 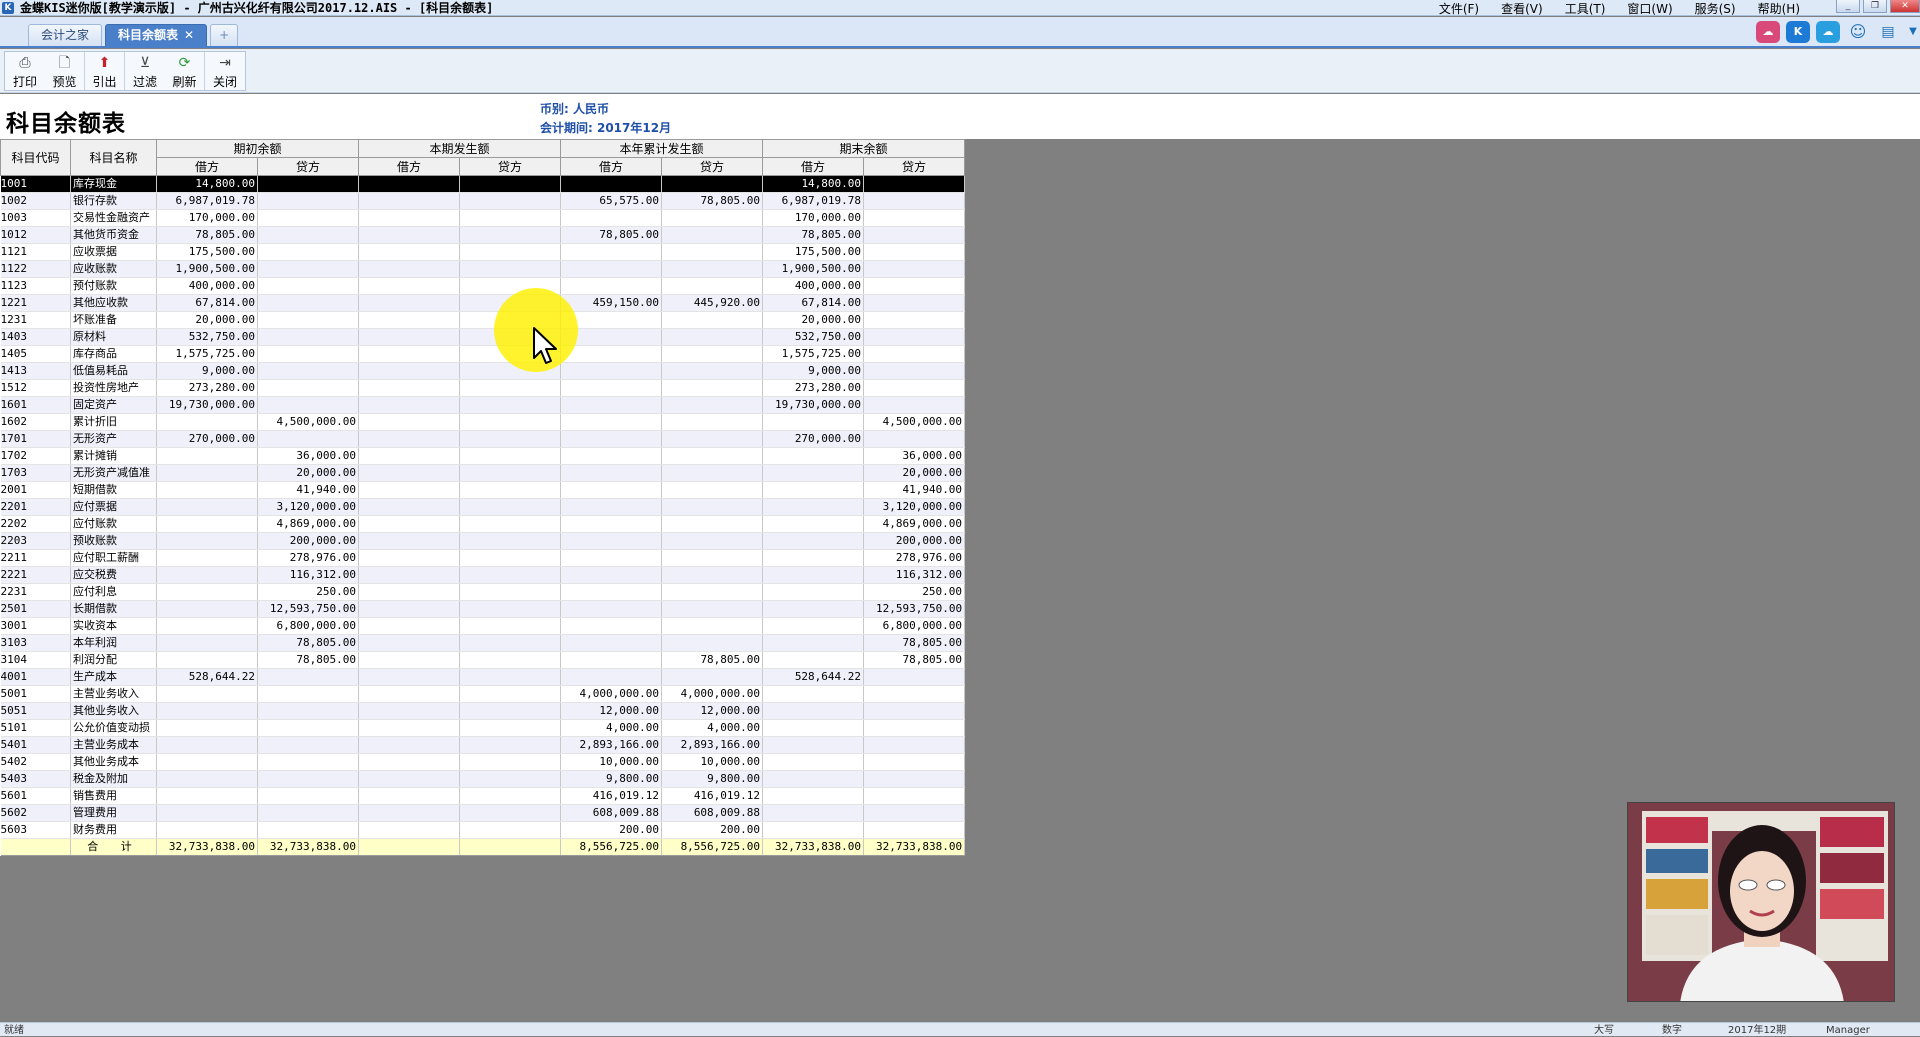 I want to click on header-current-credit: 贷方, so click(x=510, y=166).